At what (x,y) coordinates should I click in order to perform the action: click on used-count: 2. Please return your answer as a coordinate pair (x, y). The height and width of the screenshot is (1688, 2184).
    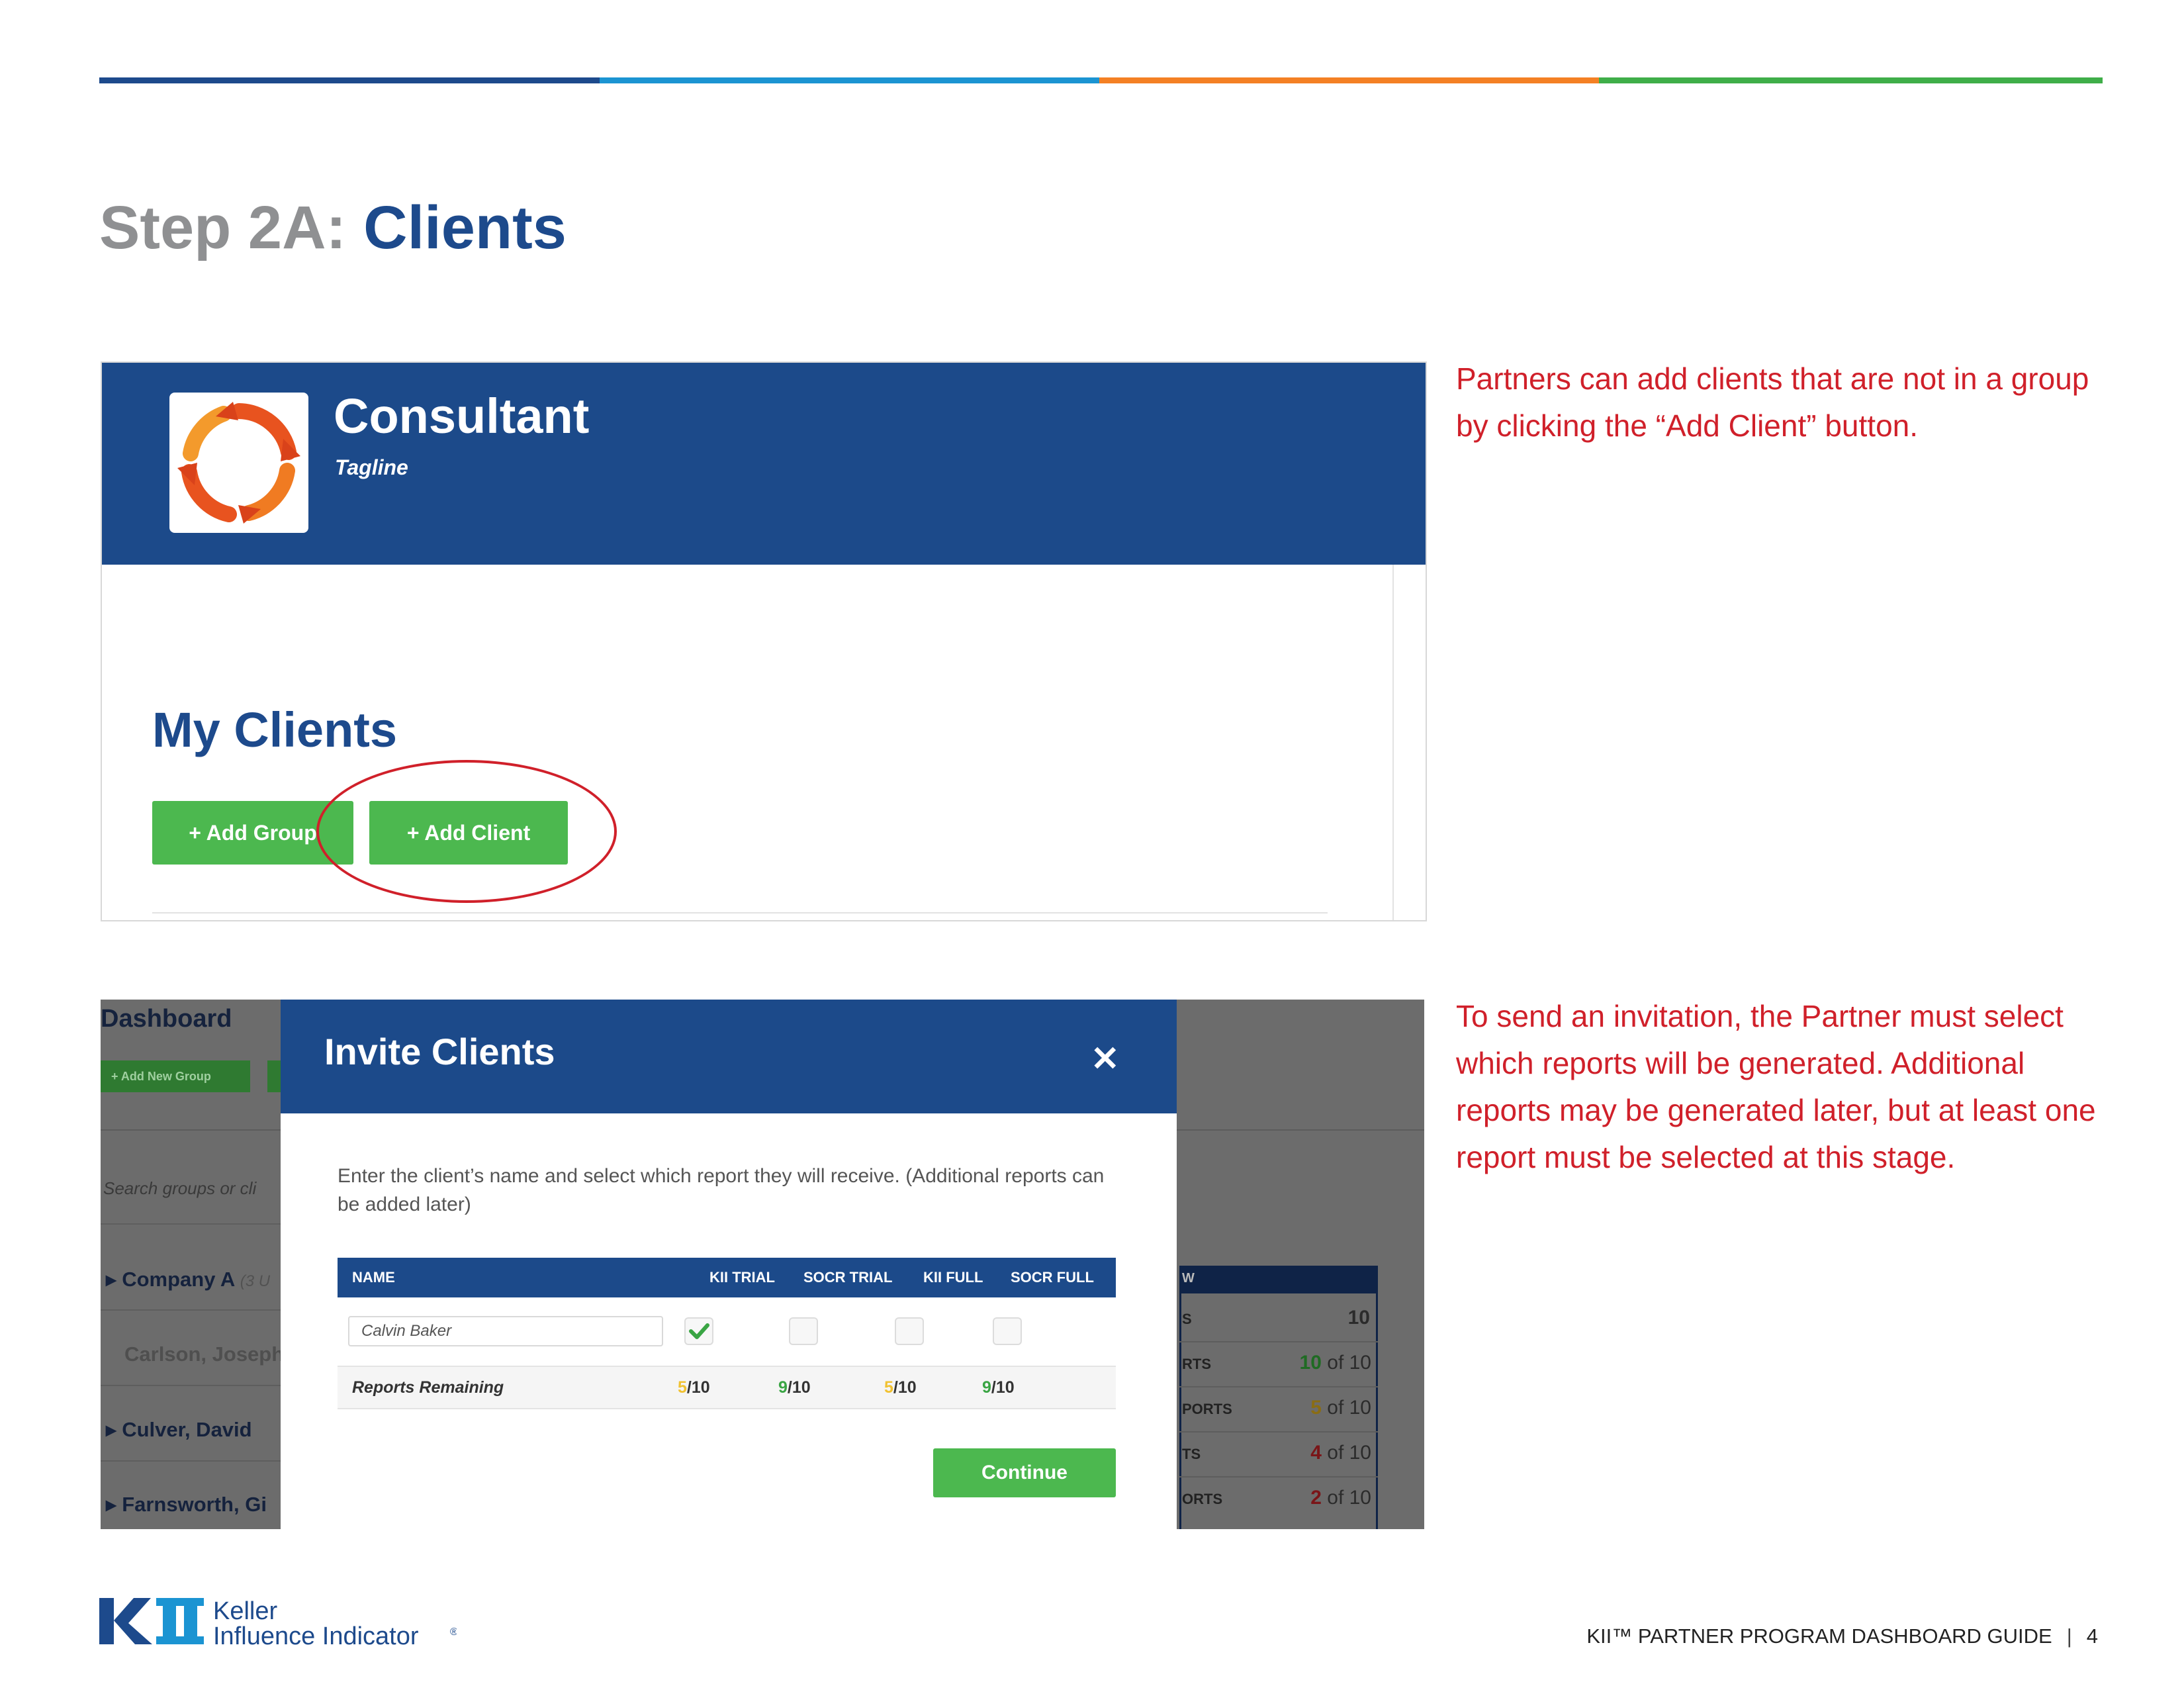
    Looking at the image, I should click on (1316, 1498).